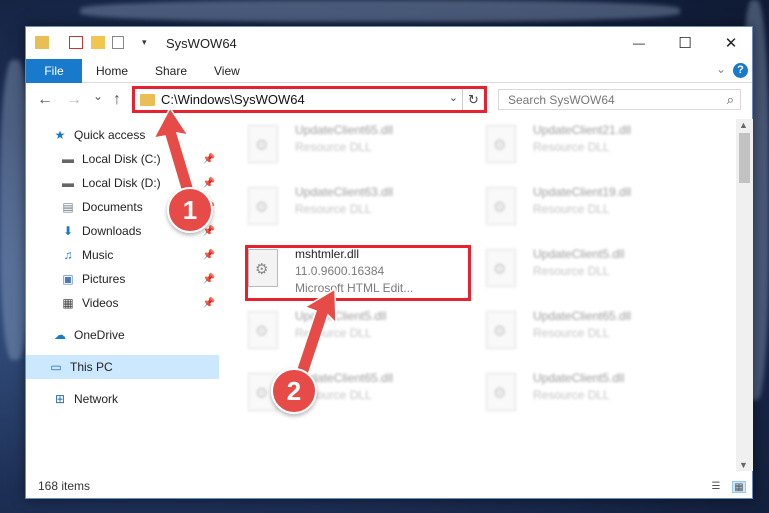 This screenshot has height=513, width=769. What do you see at coordinates (98, 42) in the screenshot?
I see `new-folder-icon` at bounding box center [98, 42].